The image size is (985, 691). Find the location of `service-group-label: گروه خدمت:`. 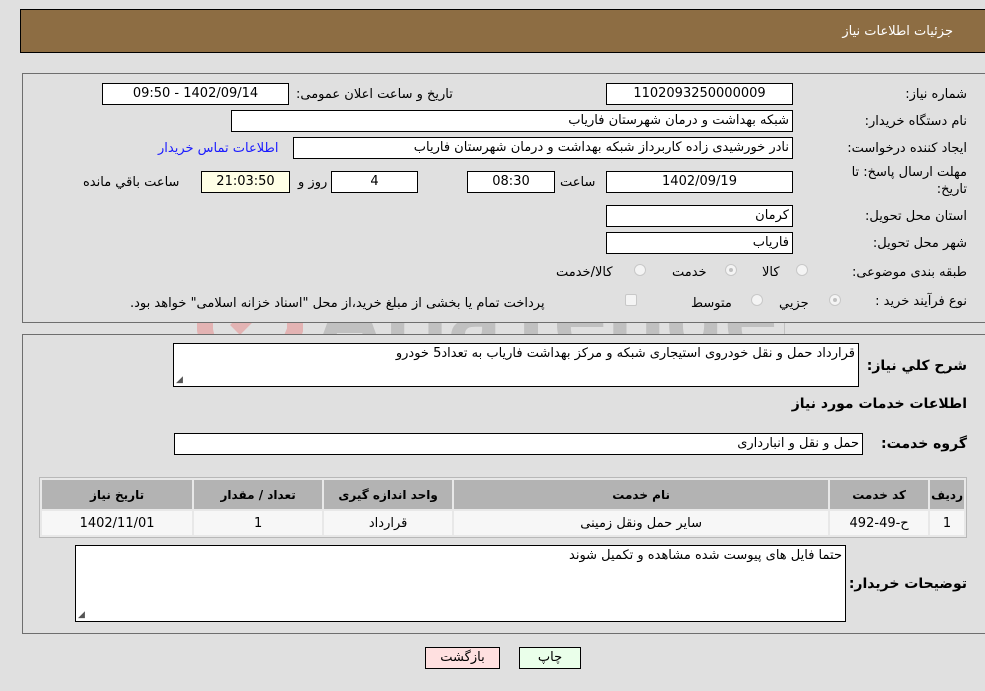

service-group-label: گروه خدمت: is located at coordinates (924, 444).